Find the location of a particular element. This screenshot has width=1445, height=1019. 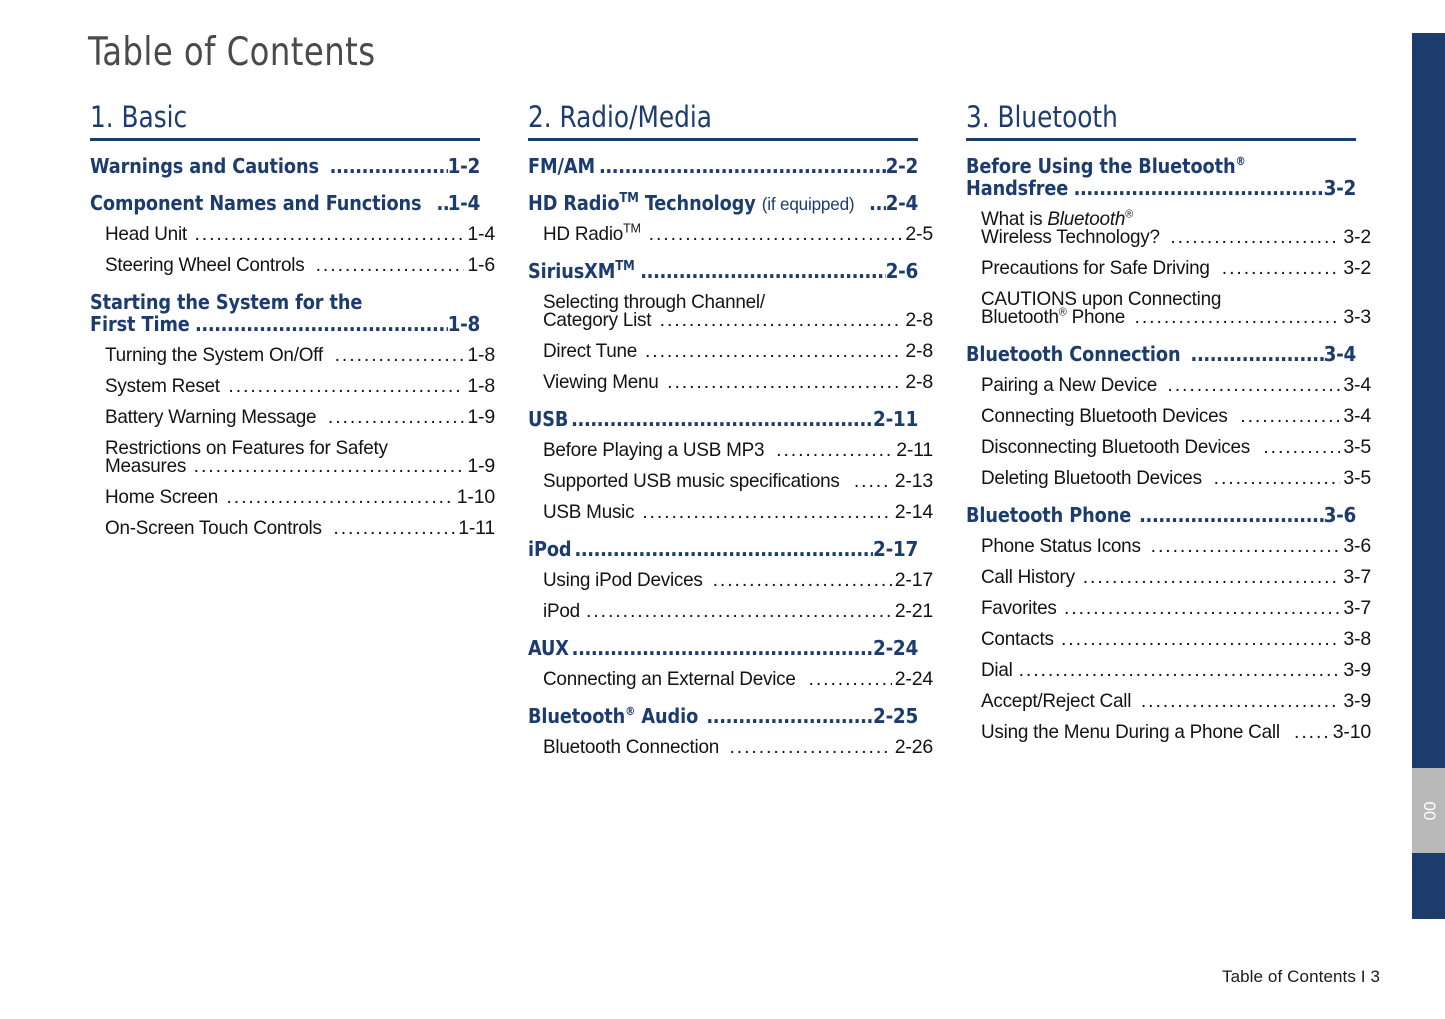

toc-entry-label: System Reset is located at coordinates (162, 386).